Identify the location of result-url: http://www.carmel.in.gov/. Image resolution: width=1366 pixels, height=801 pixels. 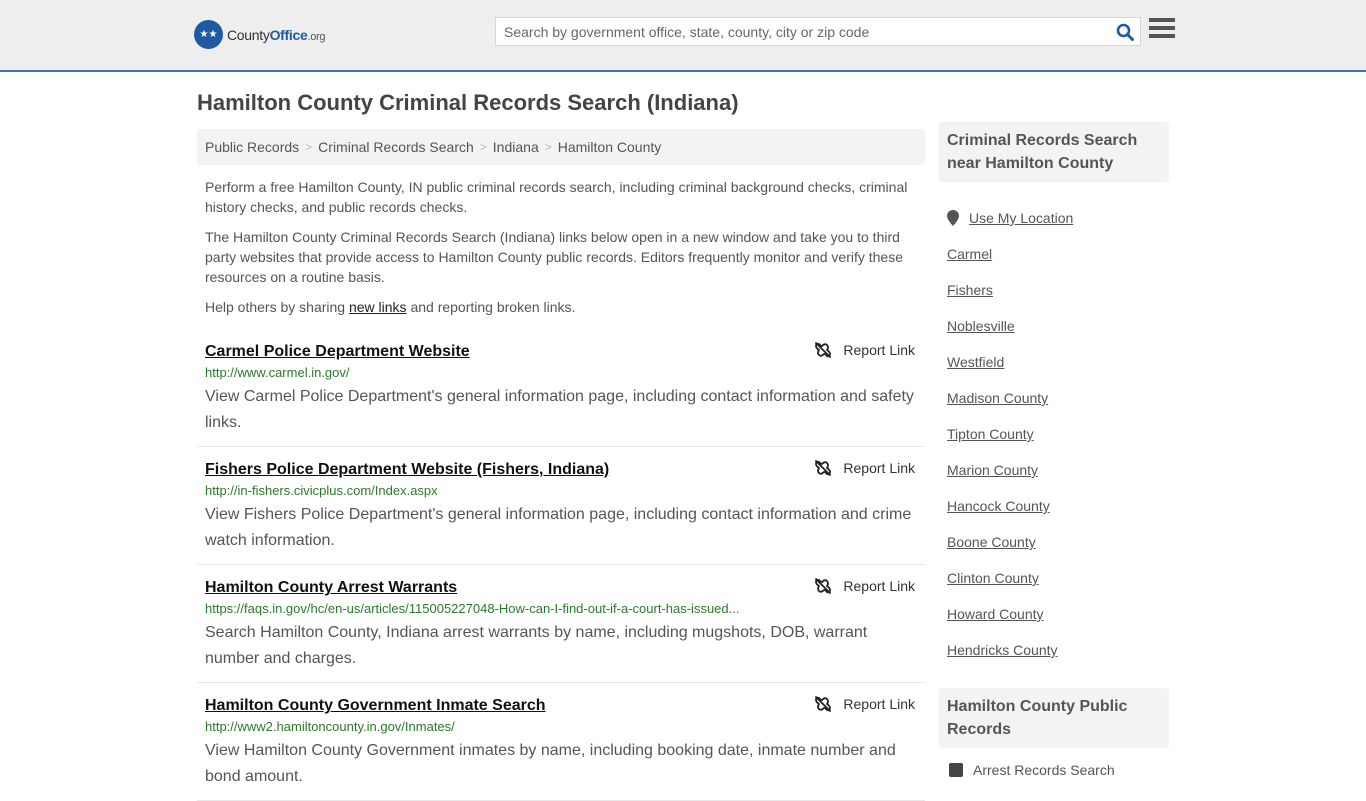
(277, 372).